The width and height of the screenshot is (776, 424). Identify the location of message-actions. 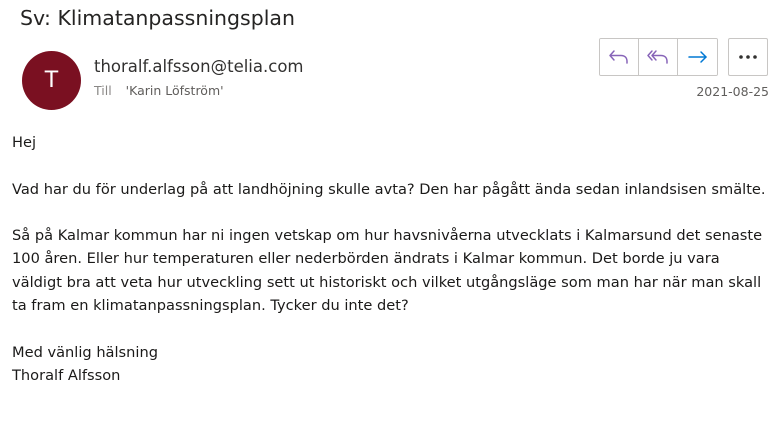
(683, 57).